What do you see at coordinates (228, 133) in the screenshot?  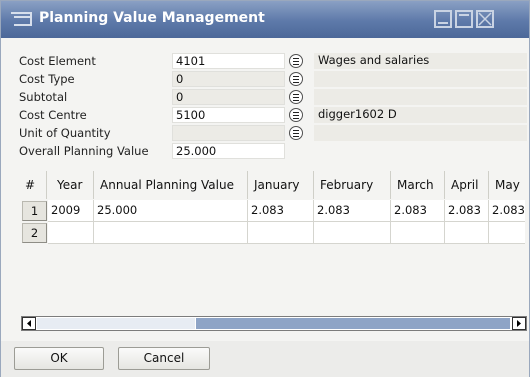 I see `unit-of-quantity-field` at bounding box center [228, 133].